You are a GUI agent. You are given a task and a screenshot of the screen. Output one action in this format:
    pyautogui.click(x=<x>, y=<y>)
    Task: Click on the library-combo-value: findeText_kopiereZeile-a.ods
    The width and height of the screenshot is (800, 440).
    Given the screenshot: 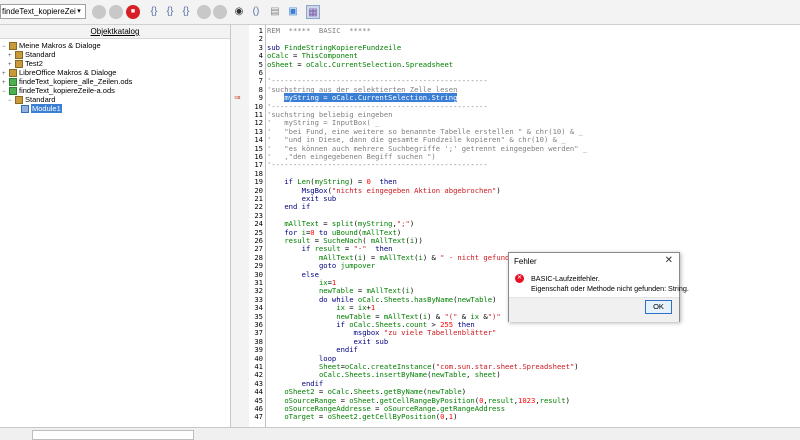 What is the action you would take?
    pyautogui.click(x=39, y=11)
    